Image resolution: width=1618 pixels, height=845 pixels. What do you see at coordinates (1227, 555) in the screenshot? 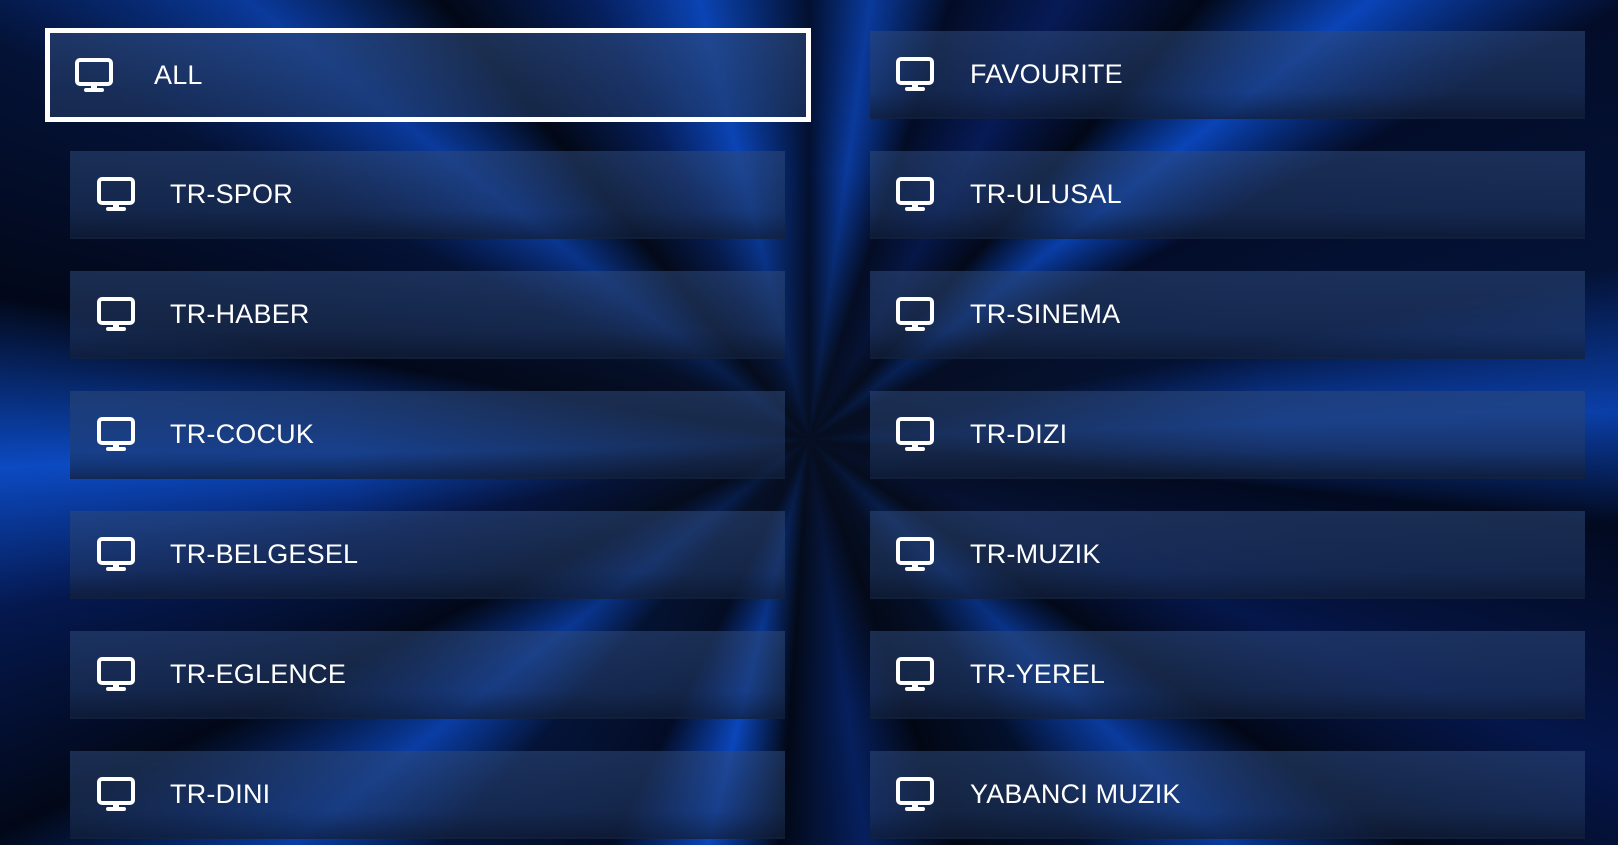
I see `category-tile-tr-muzik: TR-MUZIK` at bounding box center [1227, 555].